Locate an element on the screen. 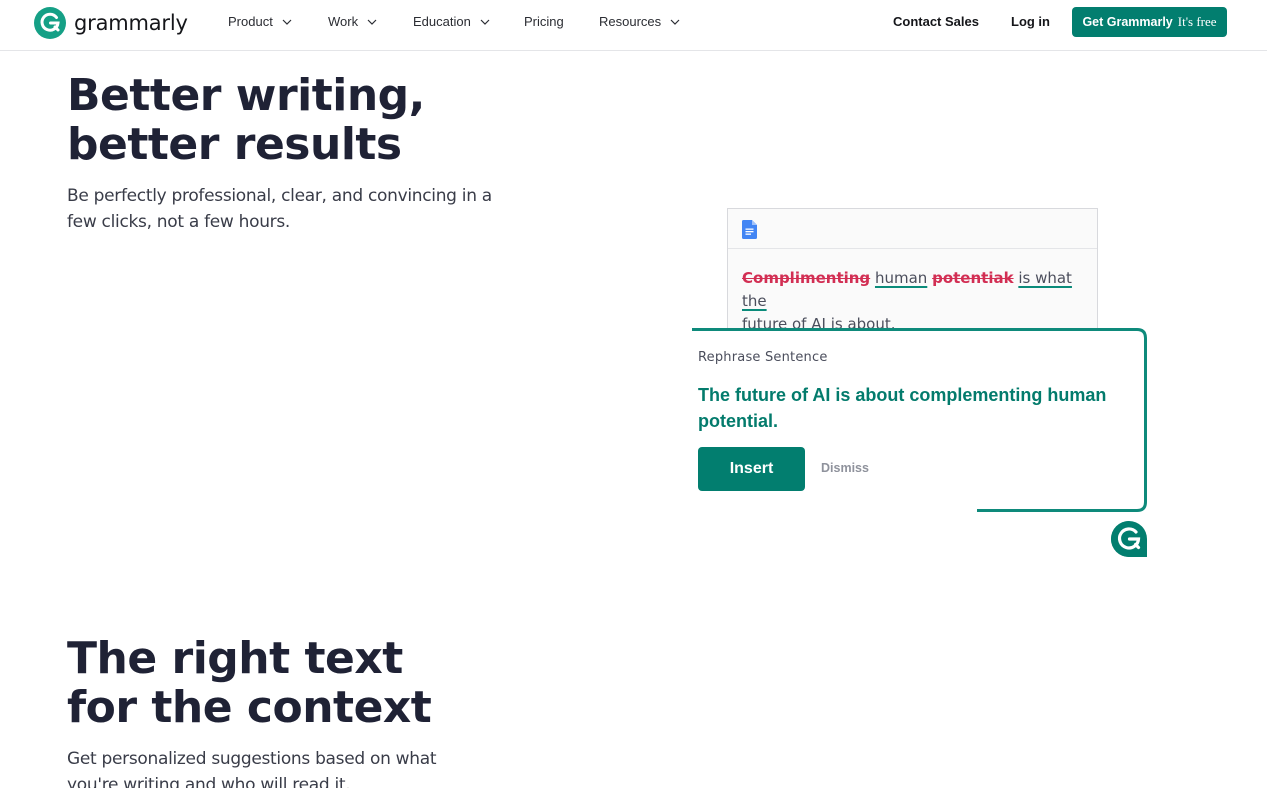 This screenshot has height=788, width=1267. hero-title-line1: Better writing, is located at coordinates (246, 95).